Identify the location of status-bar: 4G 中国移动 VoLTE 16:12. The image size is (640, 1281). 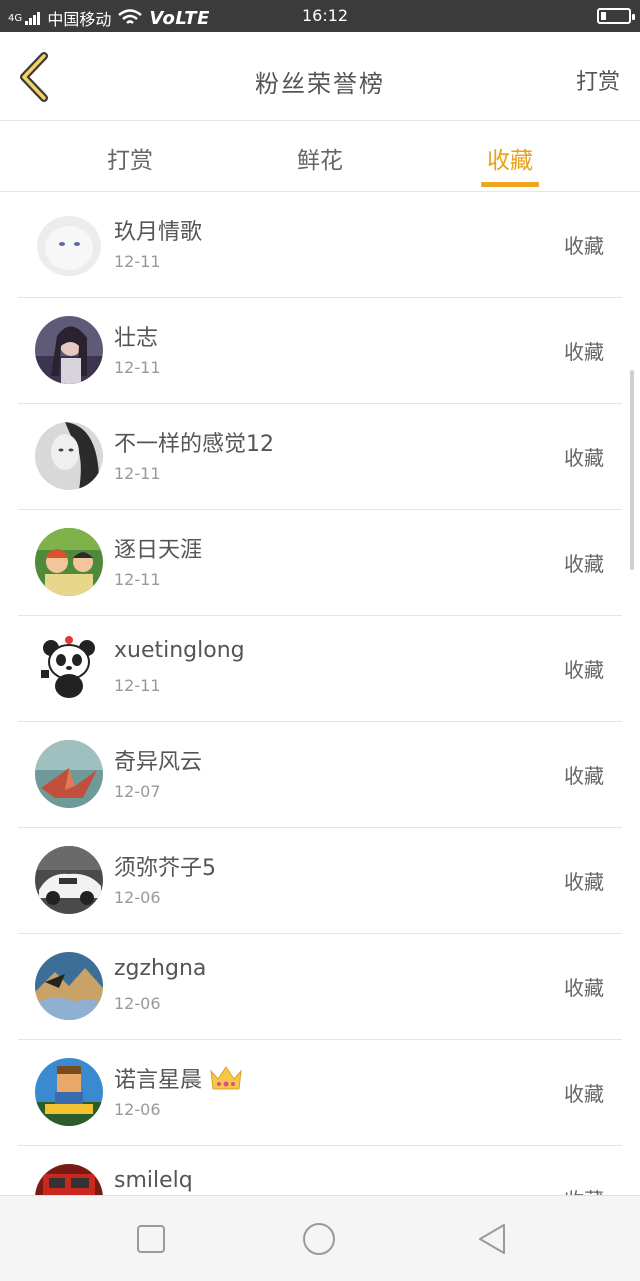
(320, 16).